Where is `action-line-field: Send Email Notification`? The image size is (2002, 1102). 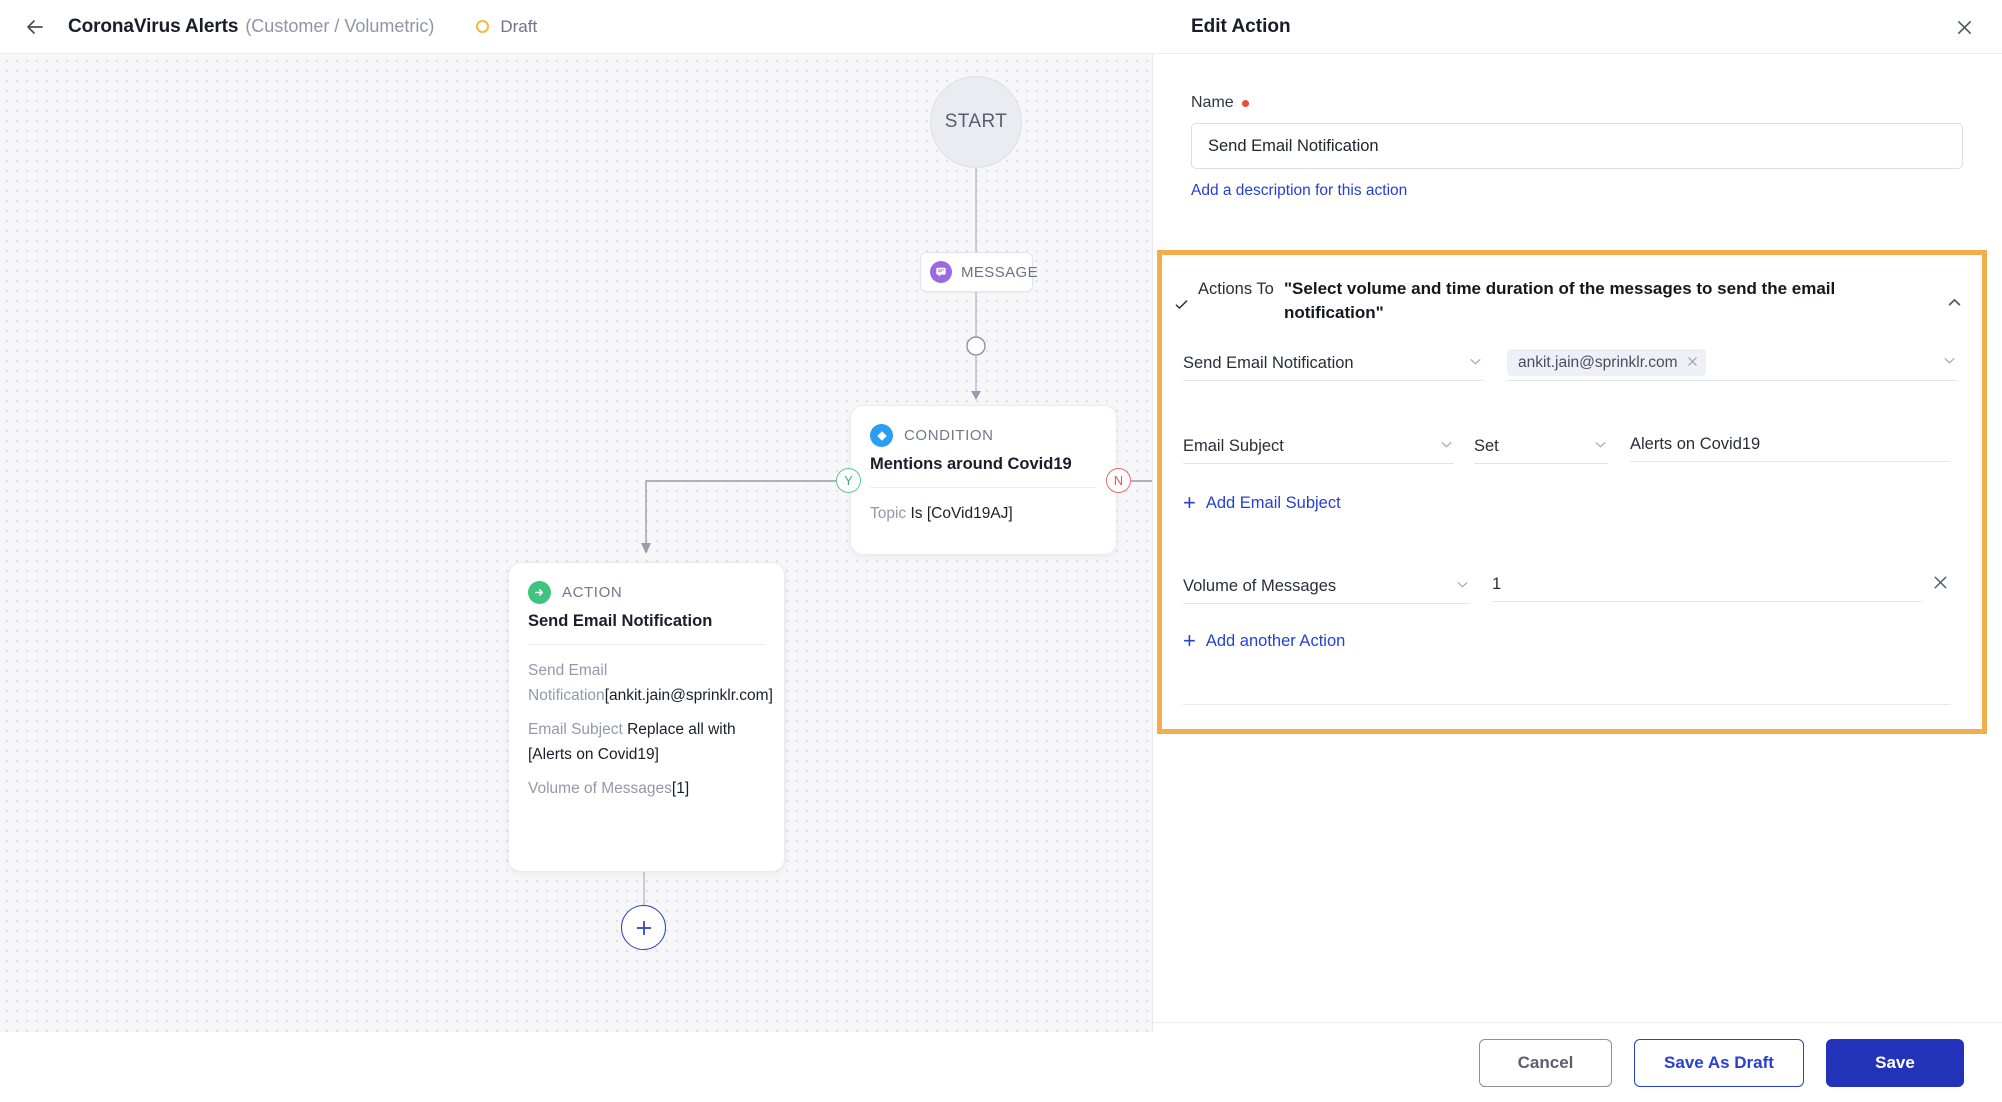
action-line-field: Send Email Notification is located at coordinates (568, 683).